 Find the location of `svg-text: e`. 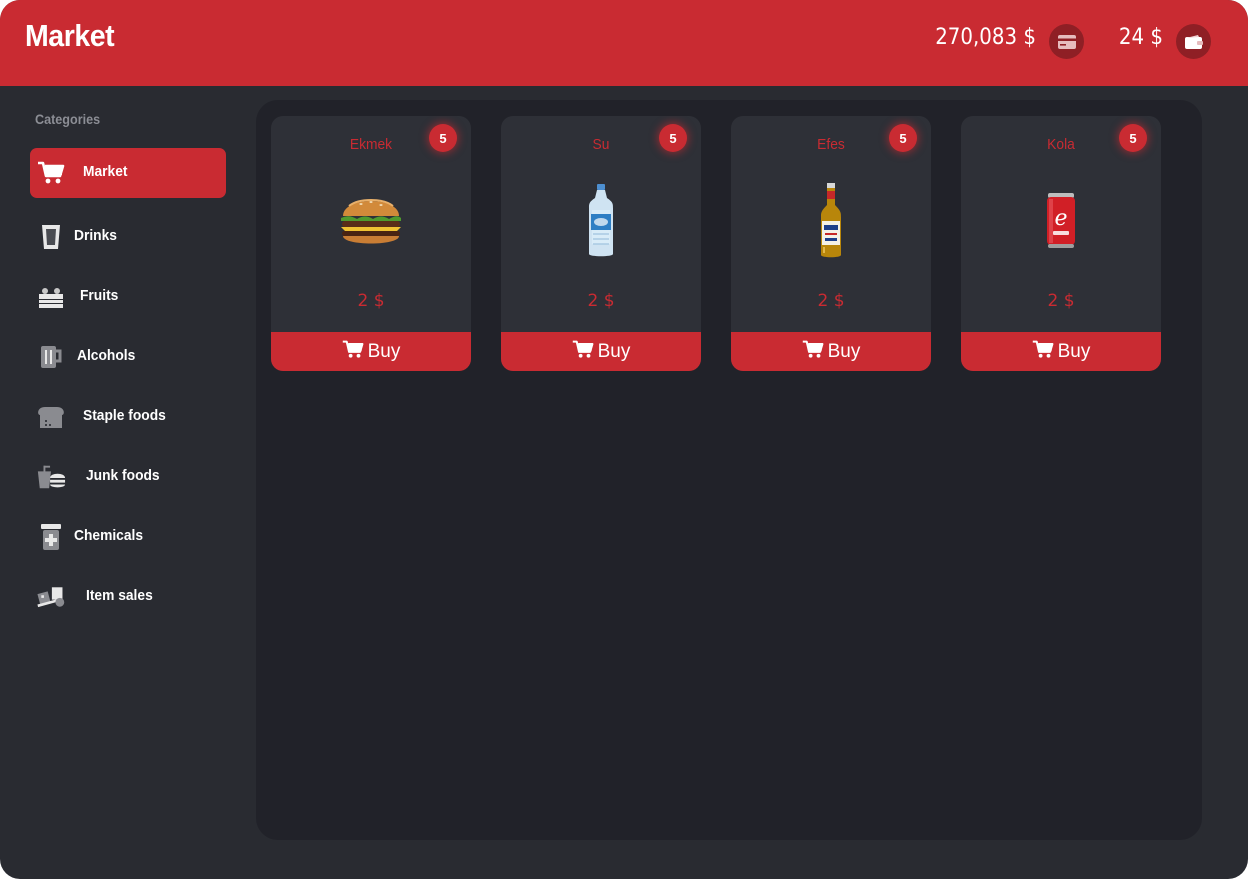

svg-text: e is located at coordinates (1060, 218).